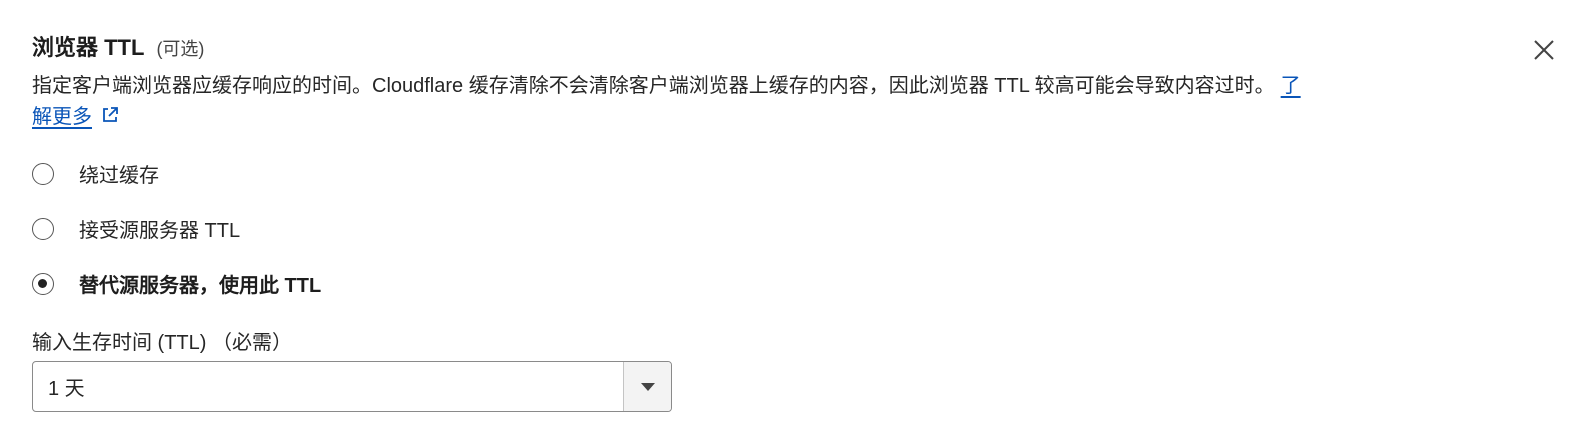 The image size is (1579, 433). I want to click on caret-down-icon, so click(647, 386).